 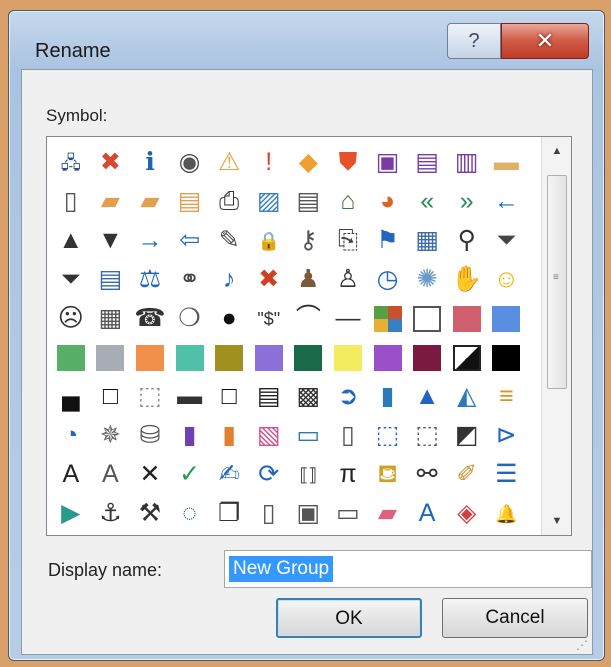 What do you see at coordinates (507, 435) in the screenshot?
I see `flow-icon: ⊳` at bounding box center [507, 435].